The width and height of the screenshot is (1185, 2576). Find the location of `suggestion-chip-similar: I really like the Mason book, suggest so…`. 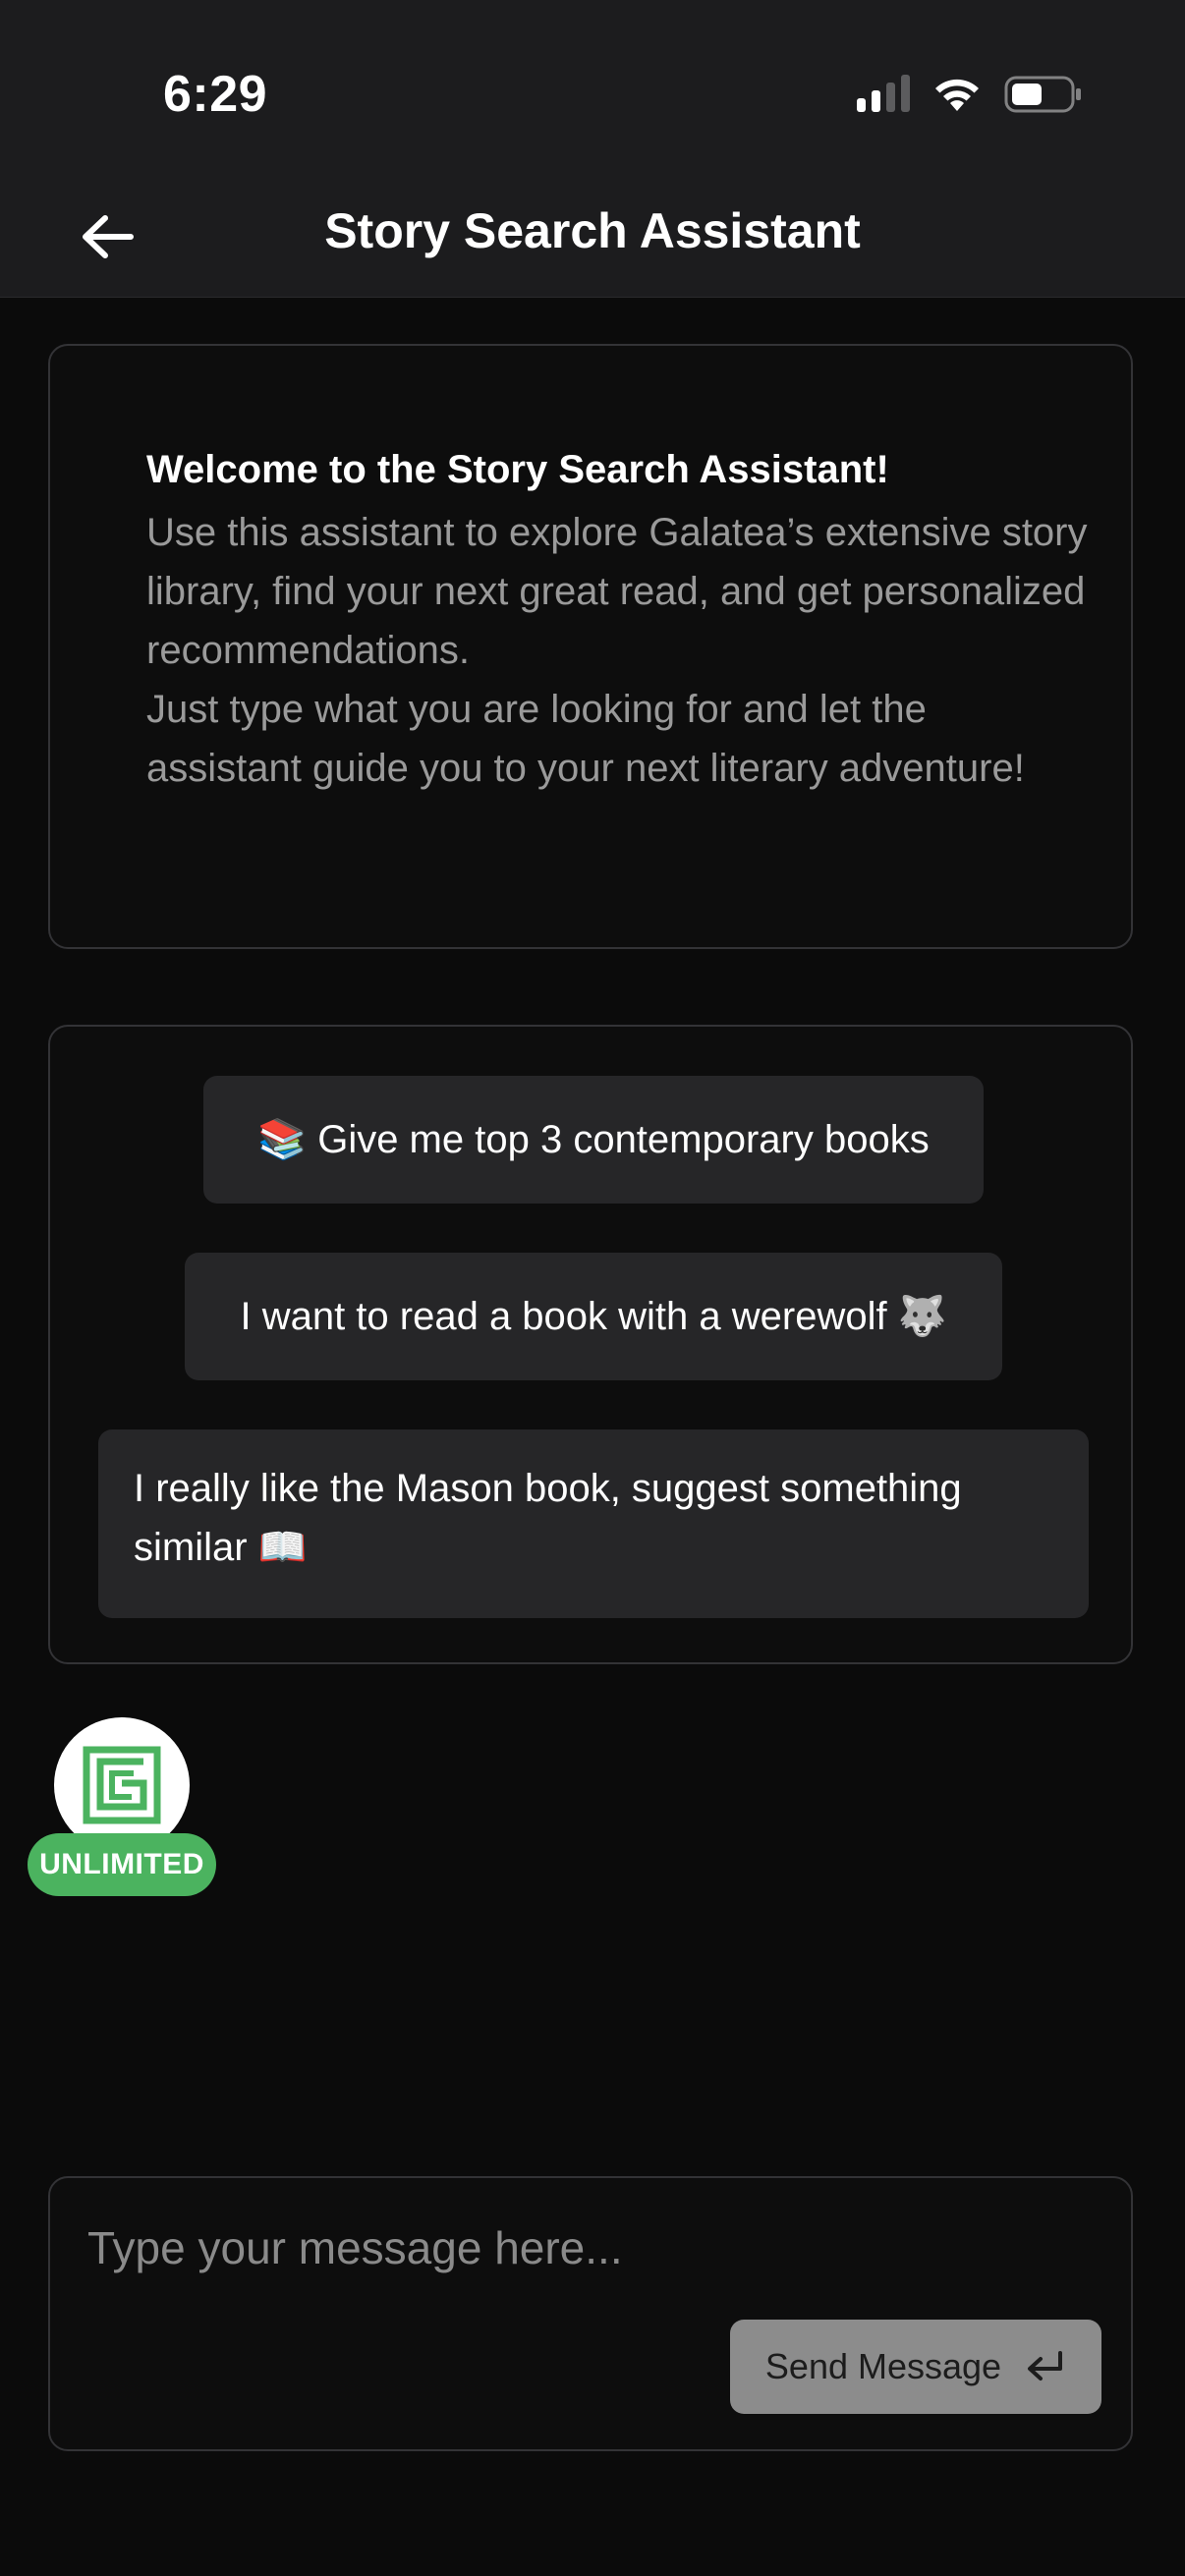

suggestion-chip-similar: I really like the Mason book, suggest so… is located at coordinates (594, 1523).